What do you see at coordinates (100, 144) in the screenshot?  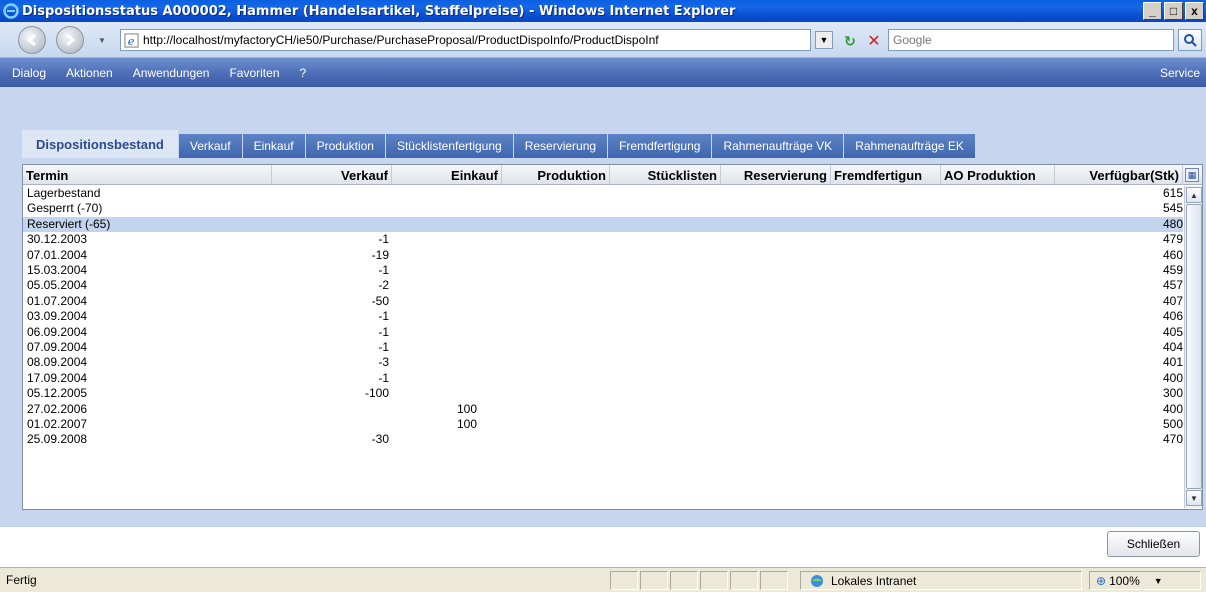 I see `tab-dispositionsbestand: Dispositionsbestand` at bounding box center [100, 144].